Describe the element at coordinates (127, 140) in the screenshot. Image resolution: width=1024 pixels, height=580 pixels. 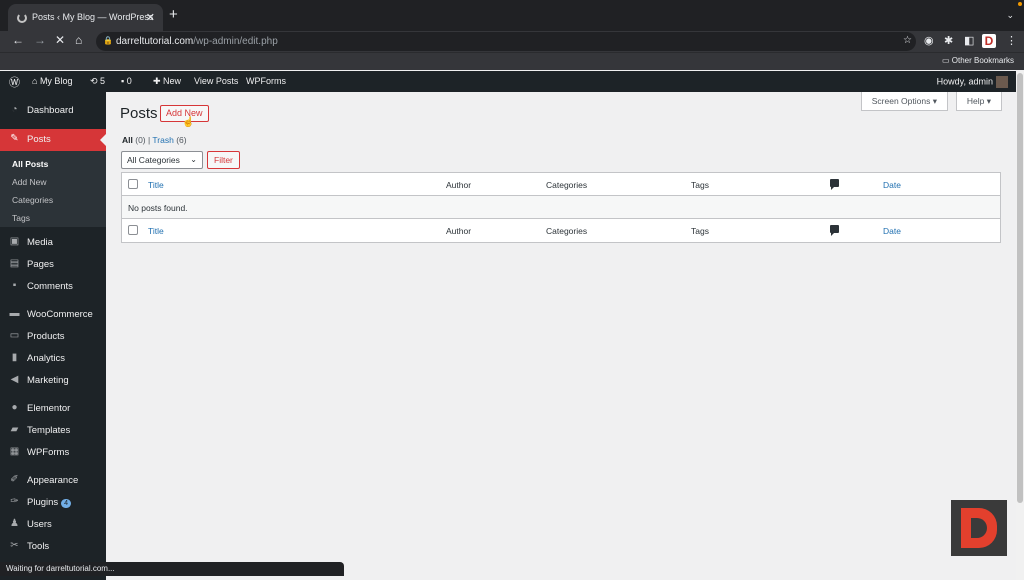
I see `view-all-link: All` at that location.